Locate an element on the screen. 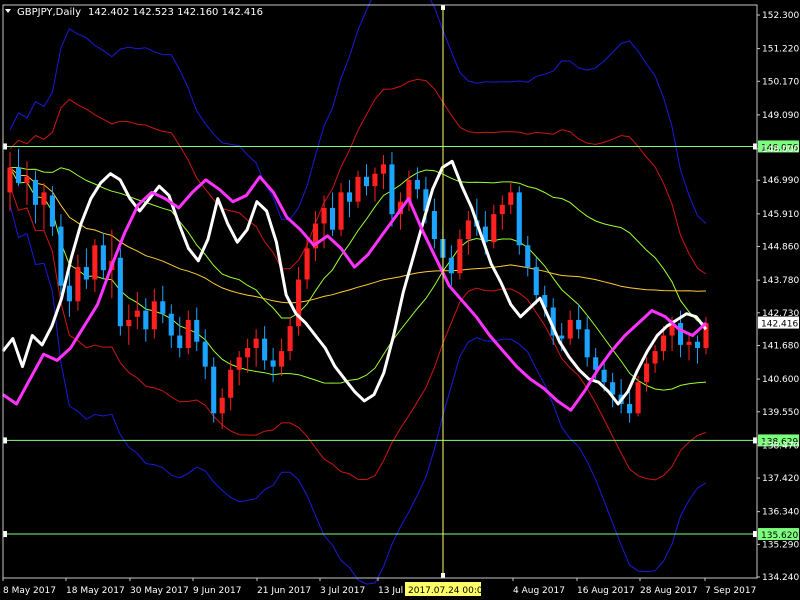  ohlc-values: 142.402 142.523 142.160 142.416 is located at coordinates (175, 12).